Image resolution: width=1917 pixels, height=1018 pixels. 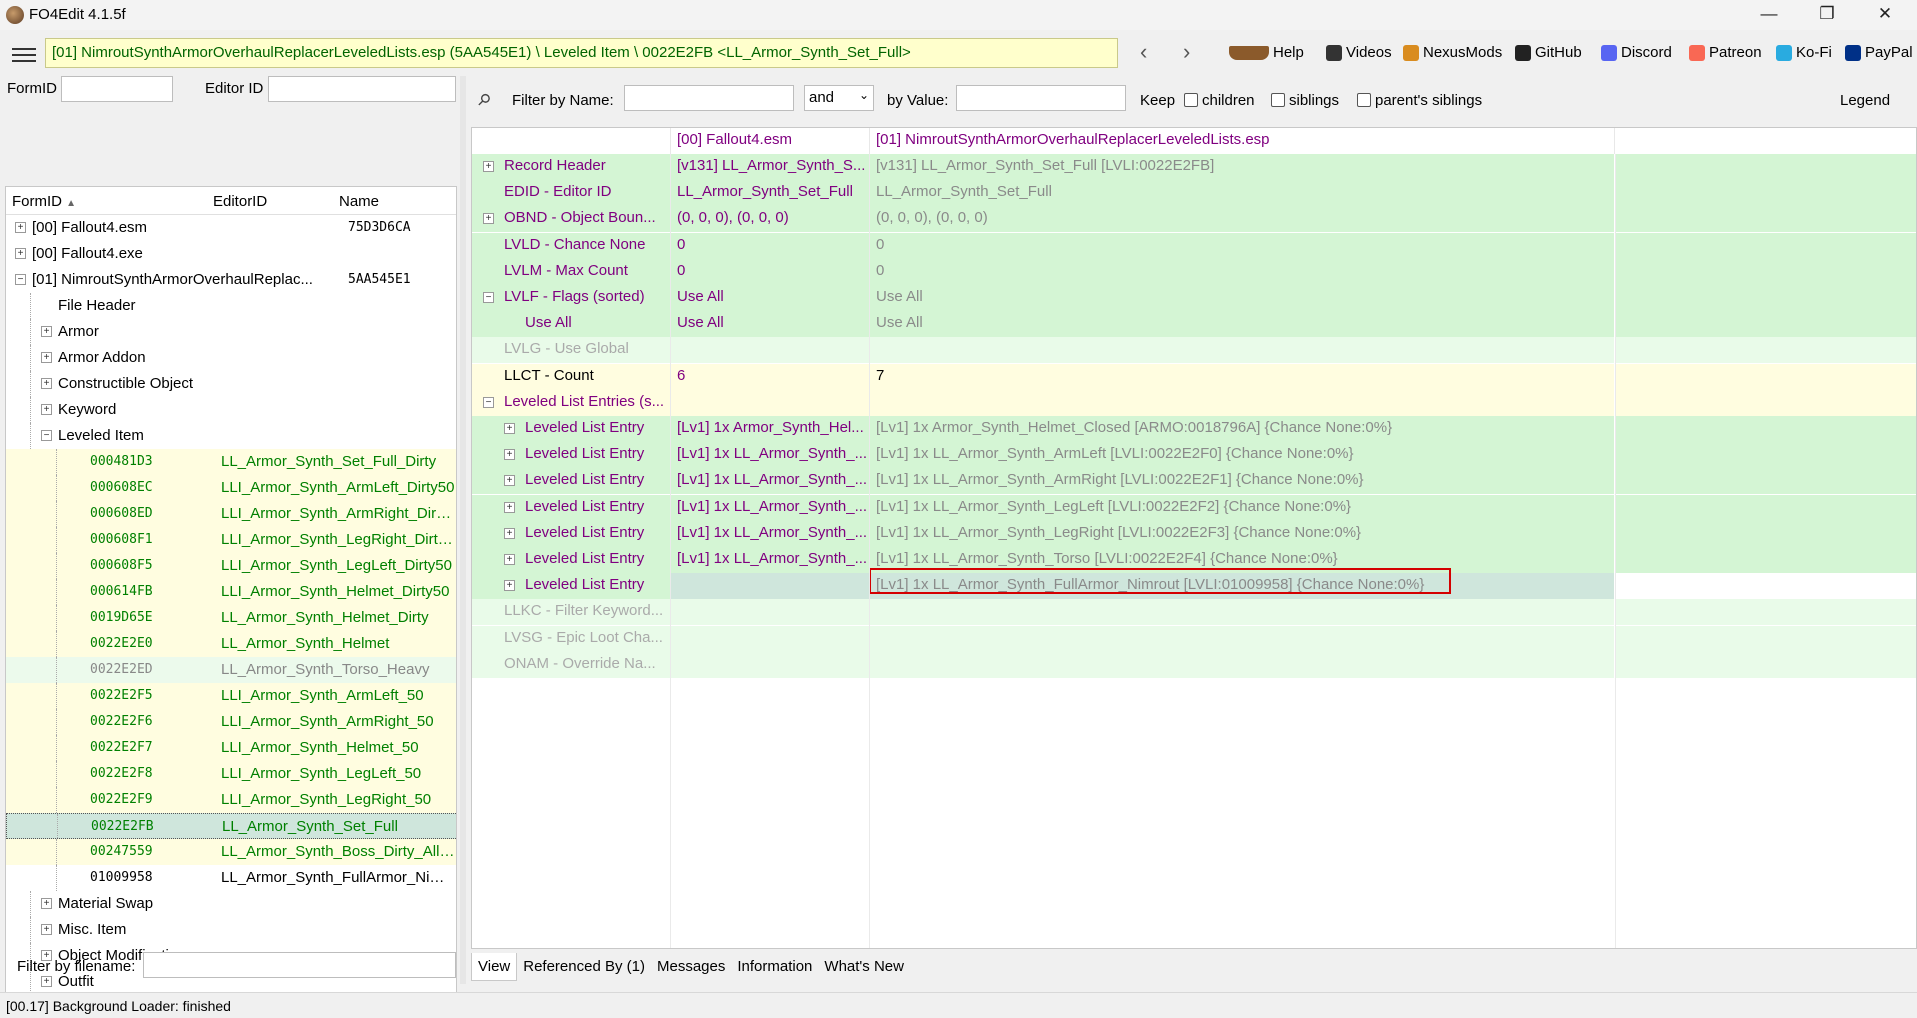 What do you see at coordinates (231, 774) in the screenshot?
I see `tree-record-row: 0022E2F8 LLI_Armor_Synth_LegLeft_50` at bounding box center [231, 774].